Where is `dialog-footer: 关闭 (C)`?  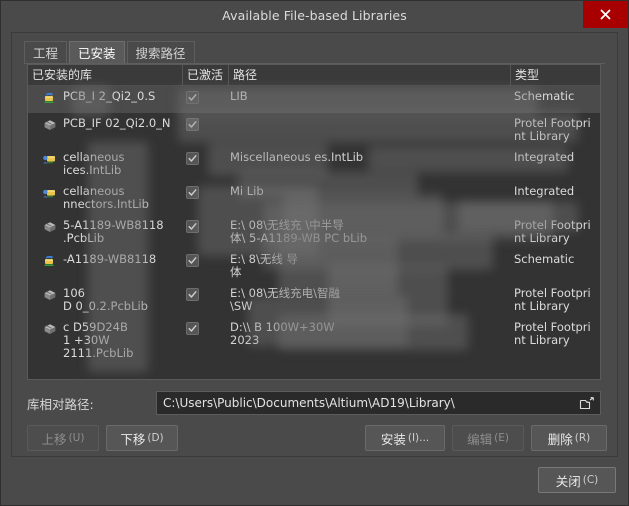 dialog-footer: 关闭 (C) is located at coordinates (314, 482).